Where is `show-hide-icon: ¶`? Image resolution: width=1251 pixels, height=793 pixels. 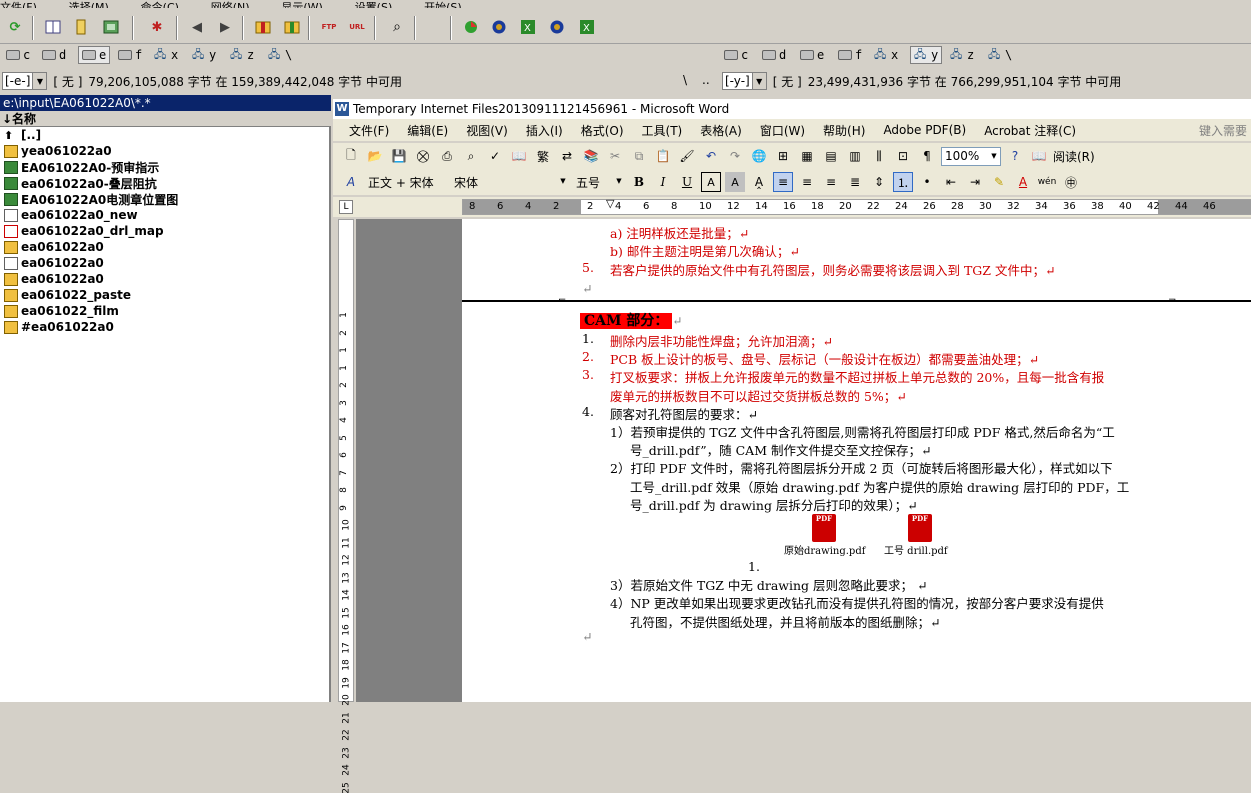
show-hide-icon: ¶ is located at coordinates (927, 156).